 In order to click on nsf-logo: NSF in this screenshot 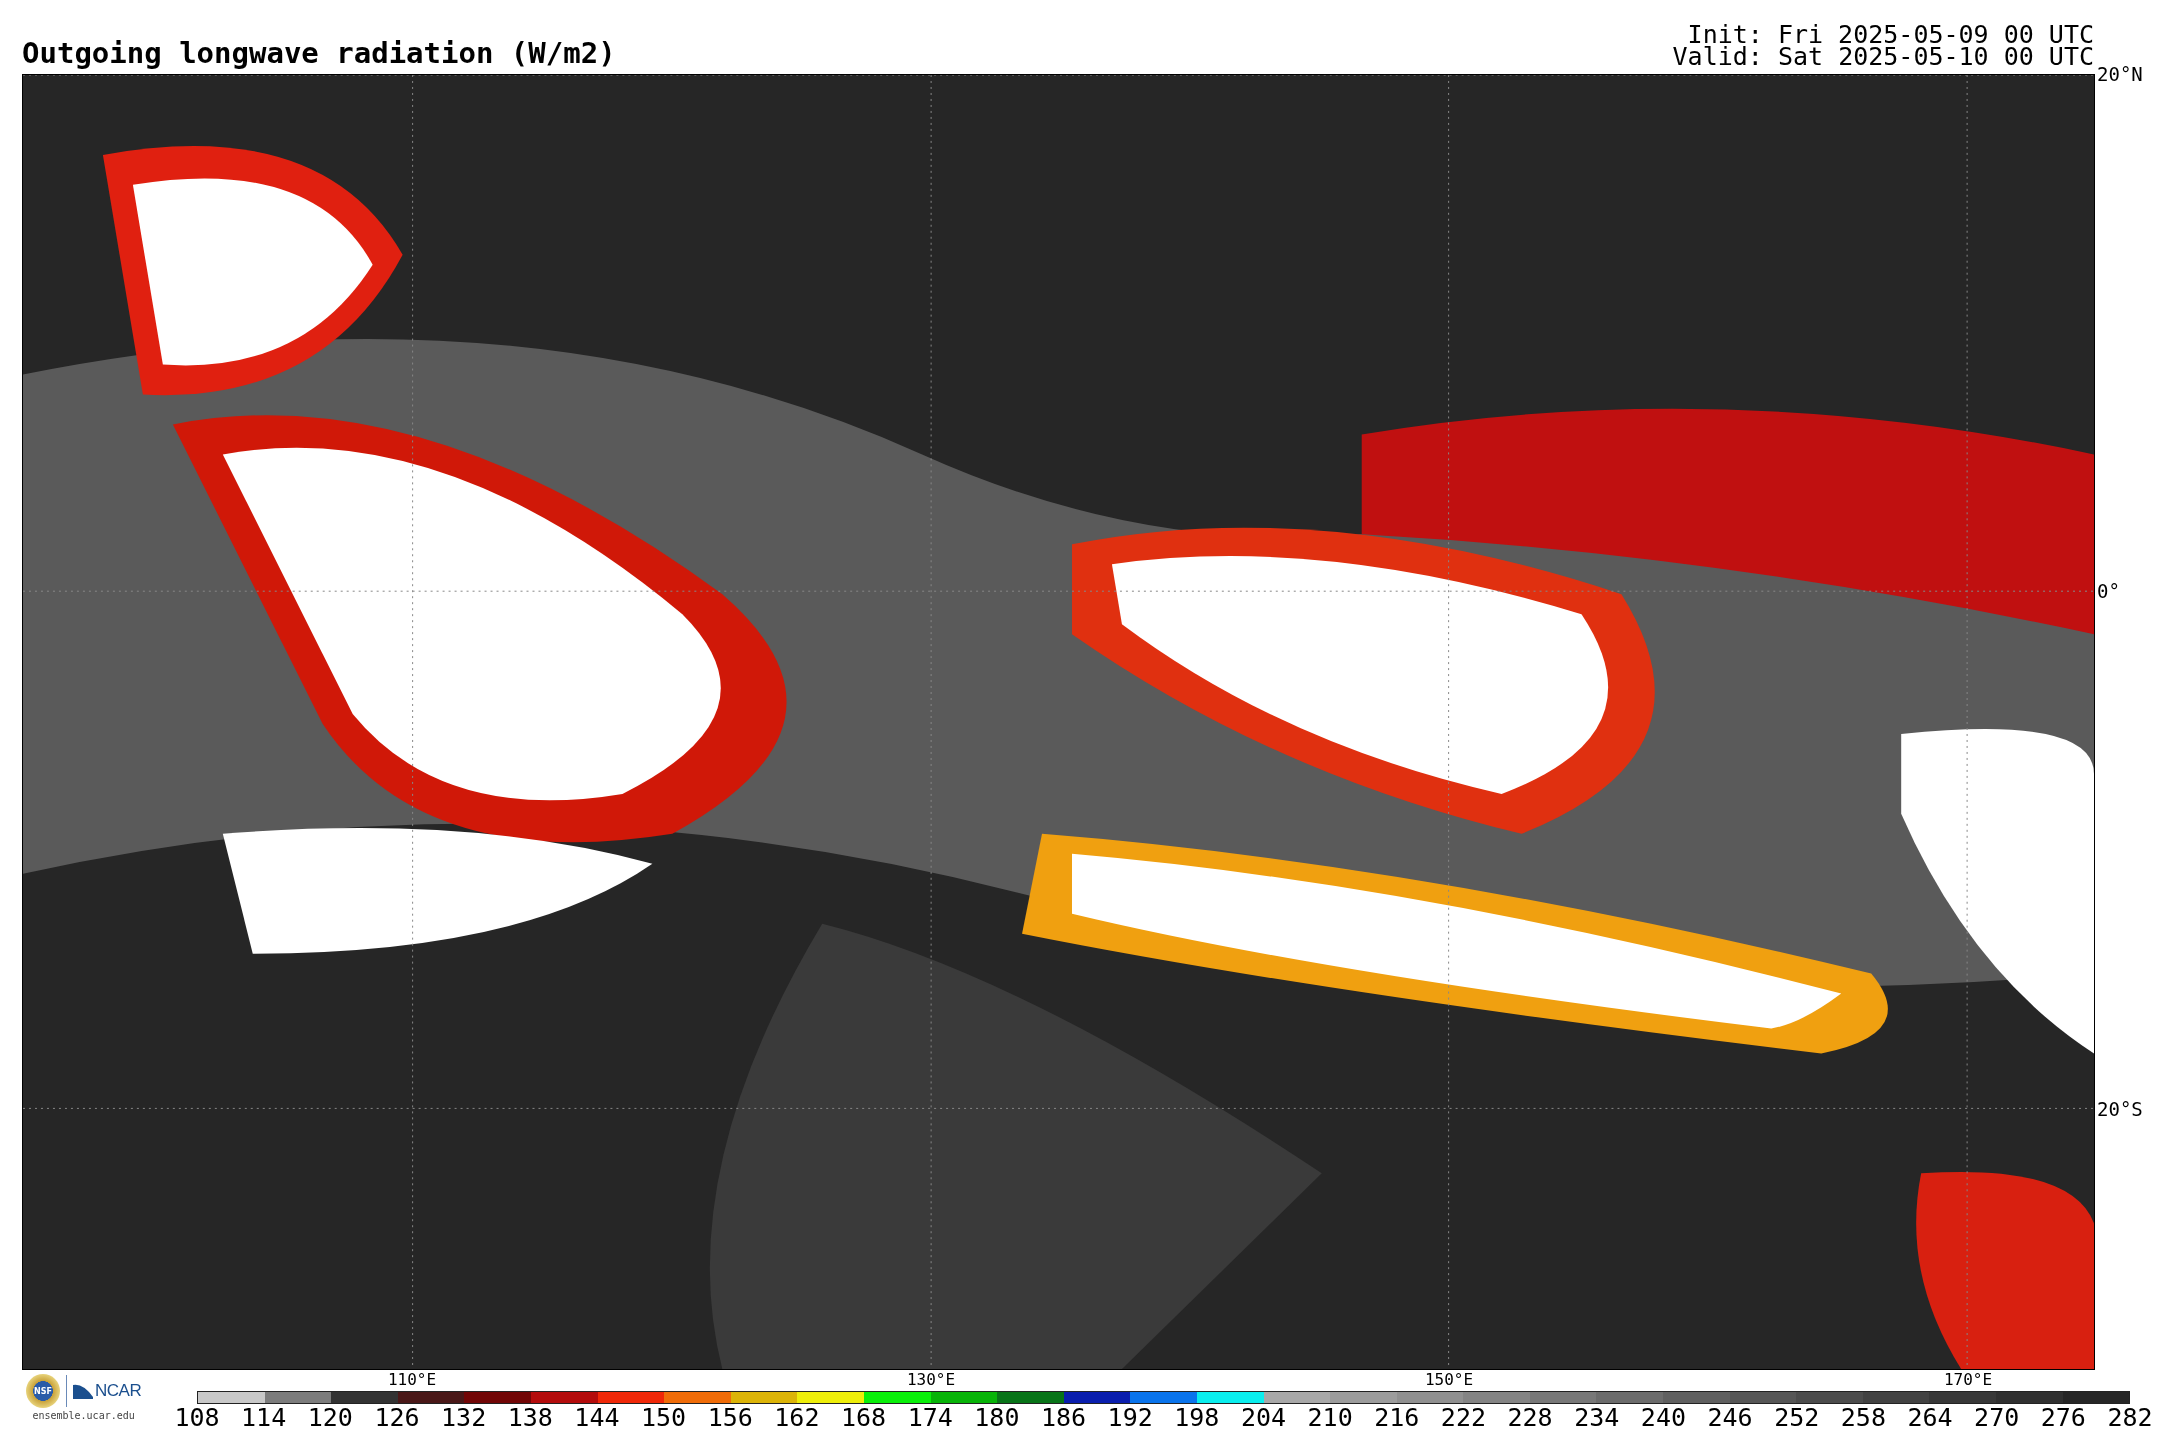, I will do `click(43, 1391)`.